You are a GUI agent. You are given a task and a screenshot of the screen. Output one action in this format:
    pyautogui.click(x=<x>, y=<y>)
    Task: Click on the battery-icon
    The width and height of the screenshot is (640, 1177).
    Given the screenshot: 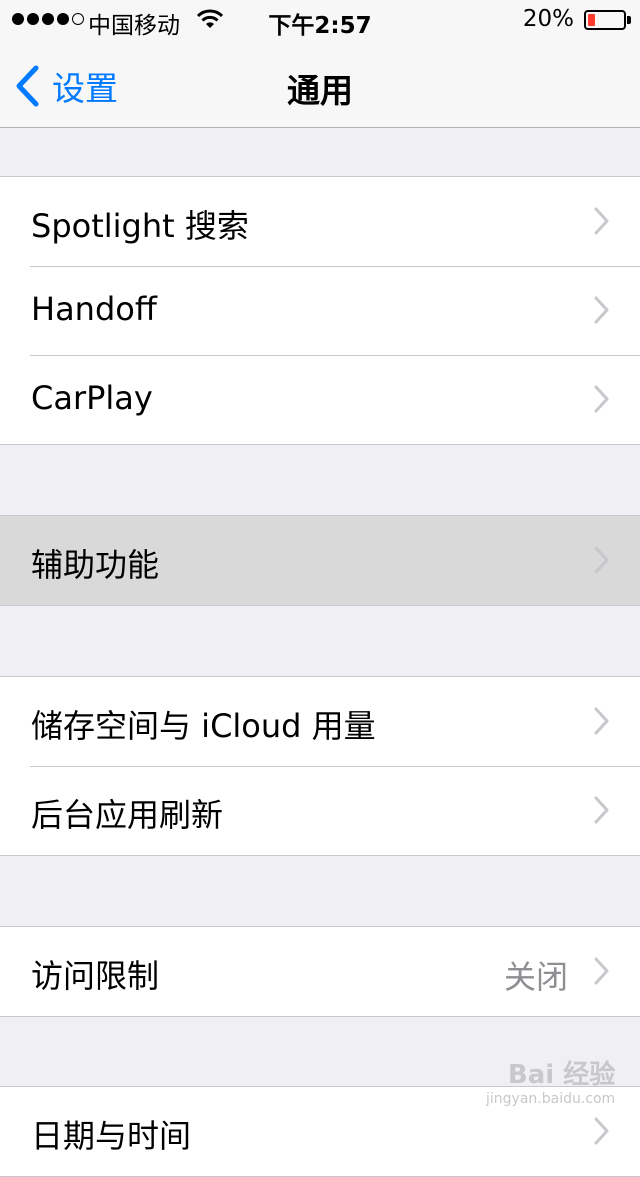 What is the action you would take?
    pyautogui.click(x=605, y=20)
    